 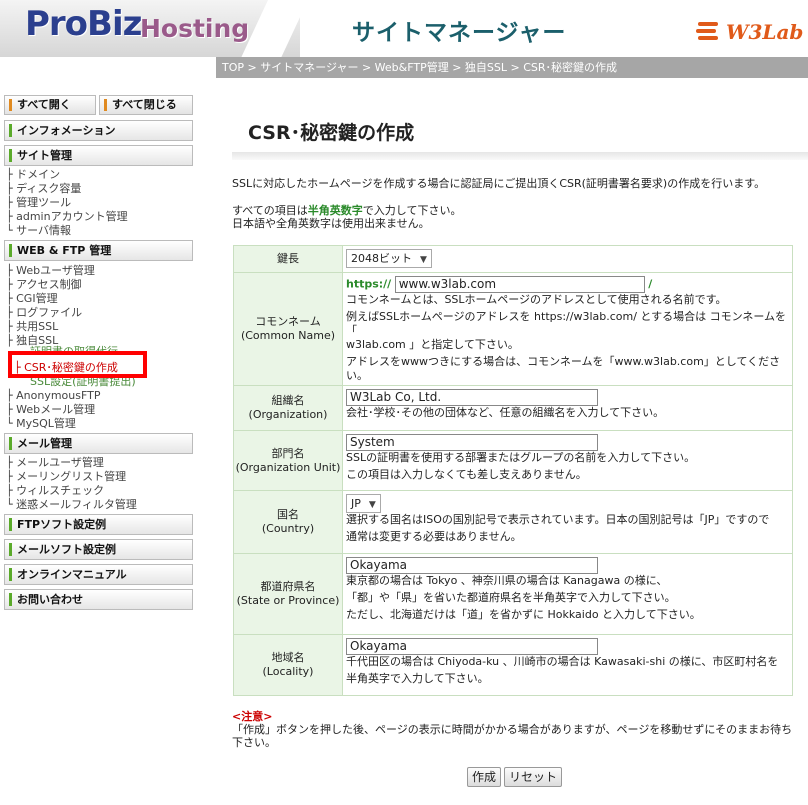 I want to click on org-unit-help-2: この項目は入力しなくても差し支えありません。, so click(x=466, y=474).